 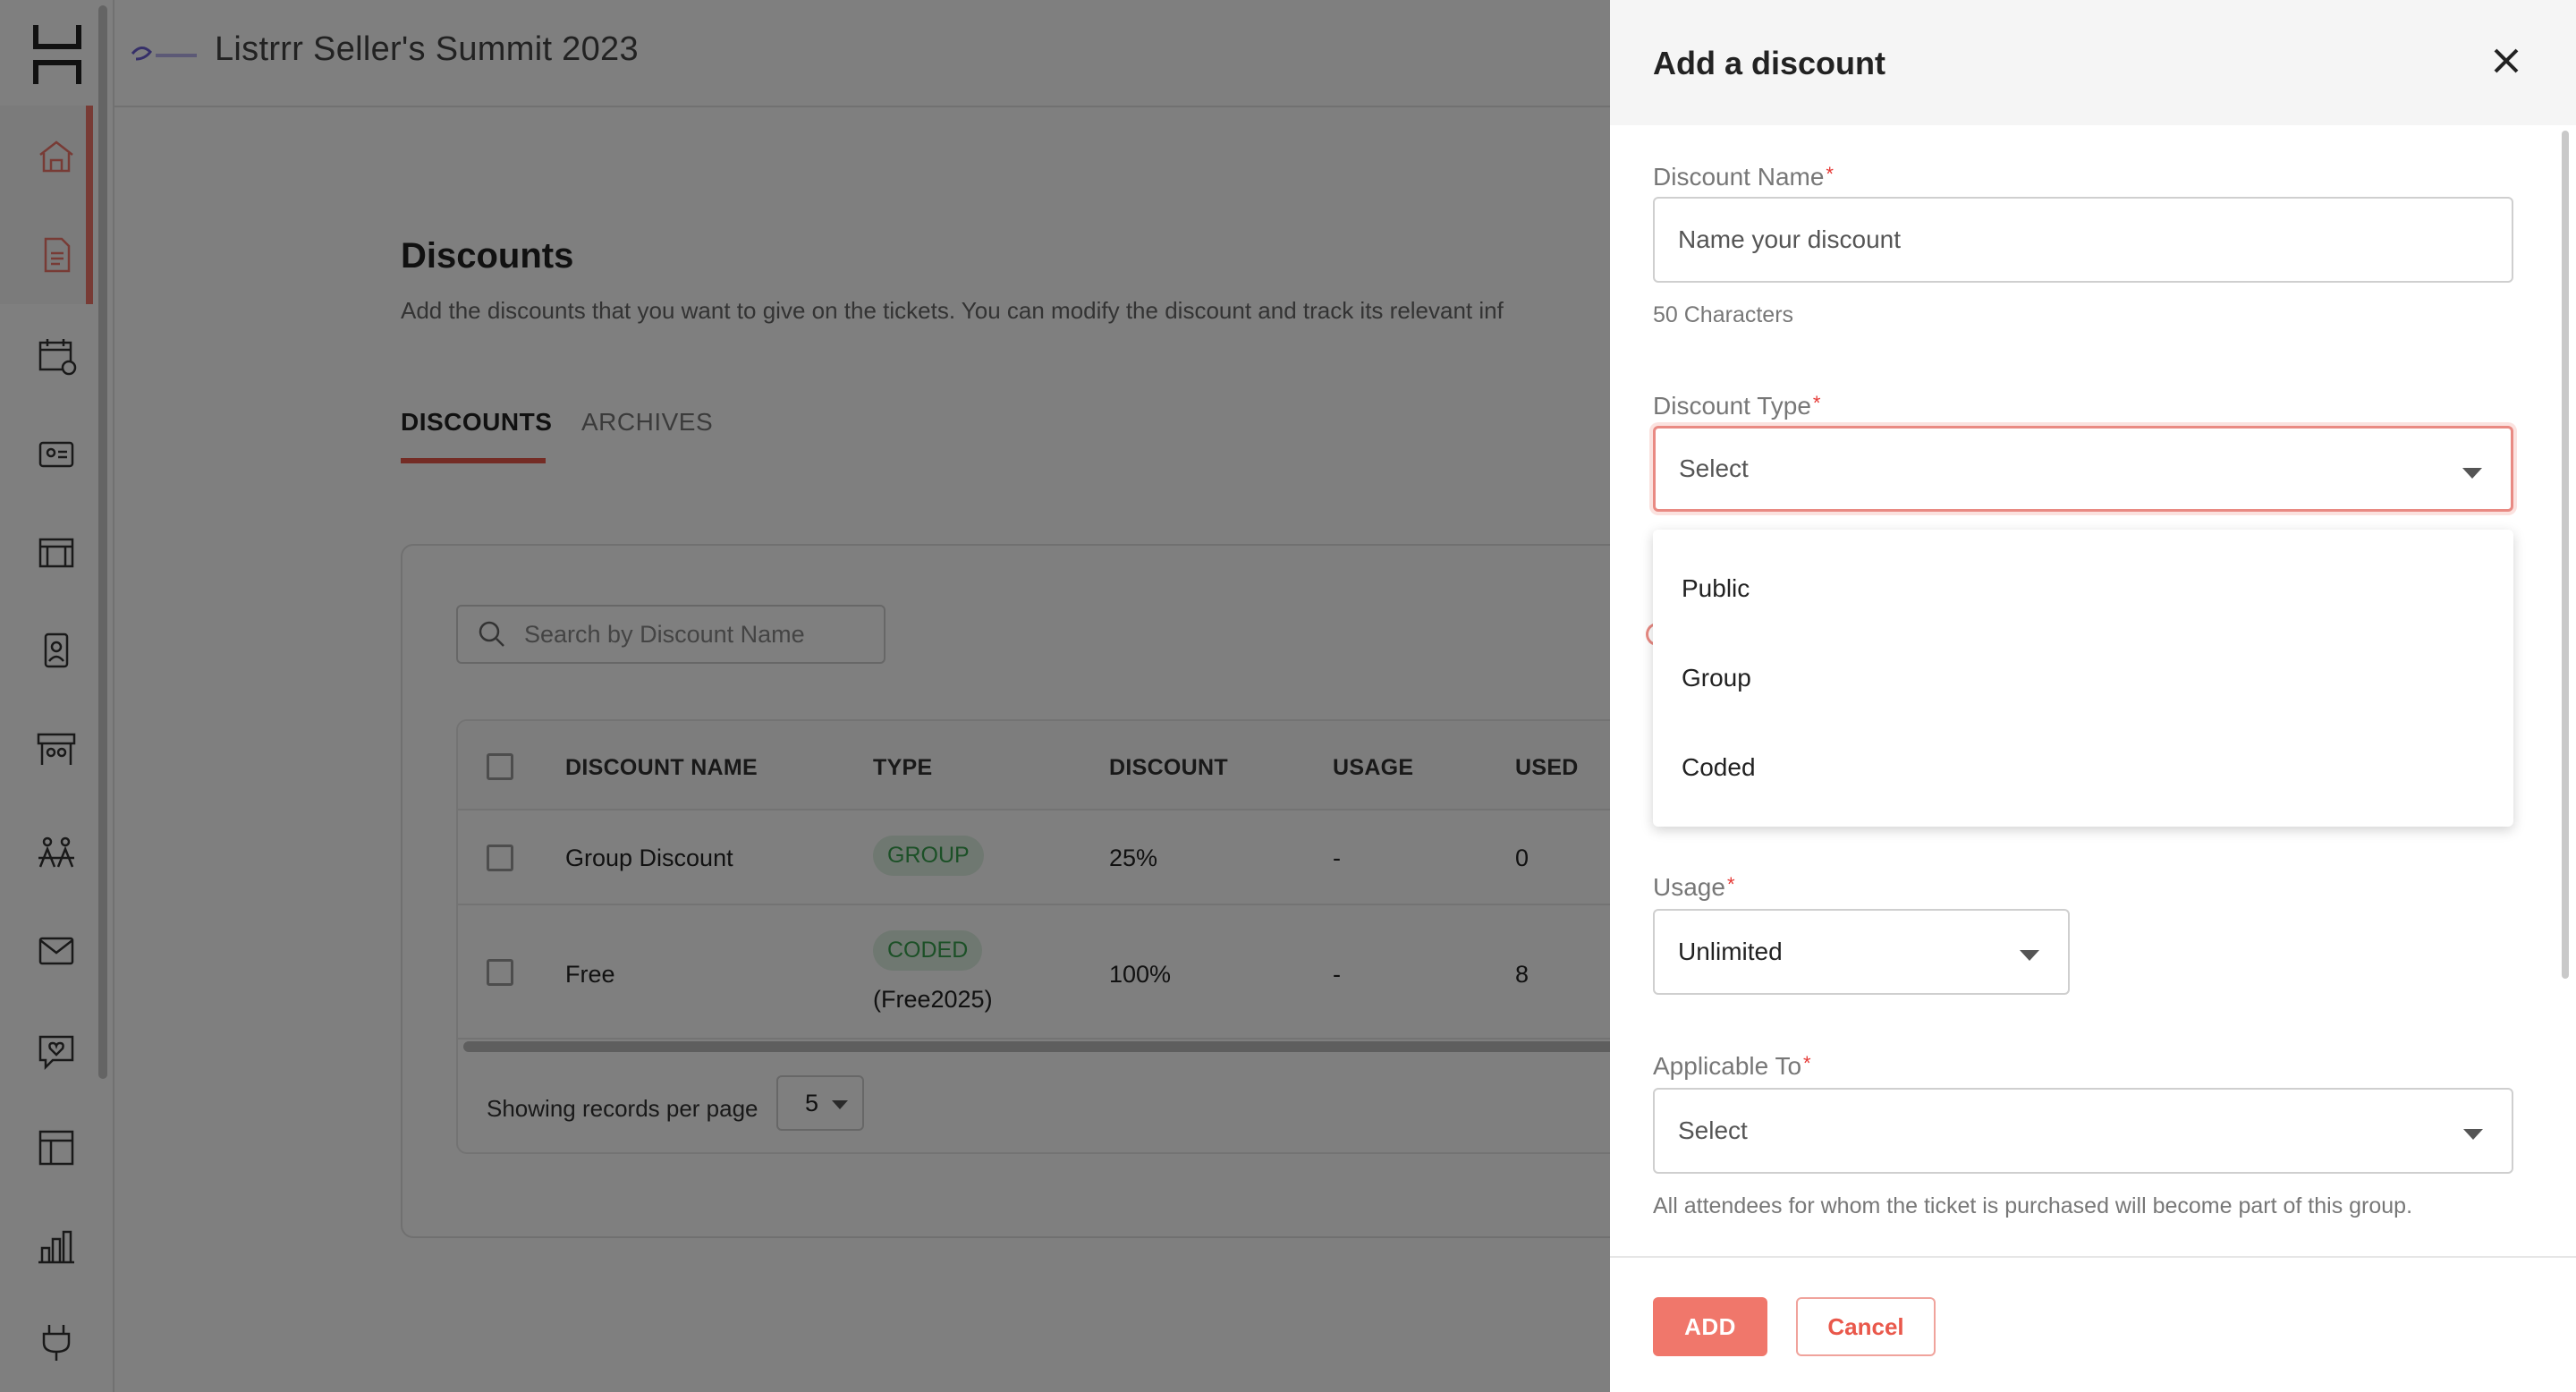 I want to click on usage-select: Unlimited, so click(x=1861, y=952).